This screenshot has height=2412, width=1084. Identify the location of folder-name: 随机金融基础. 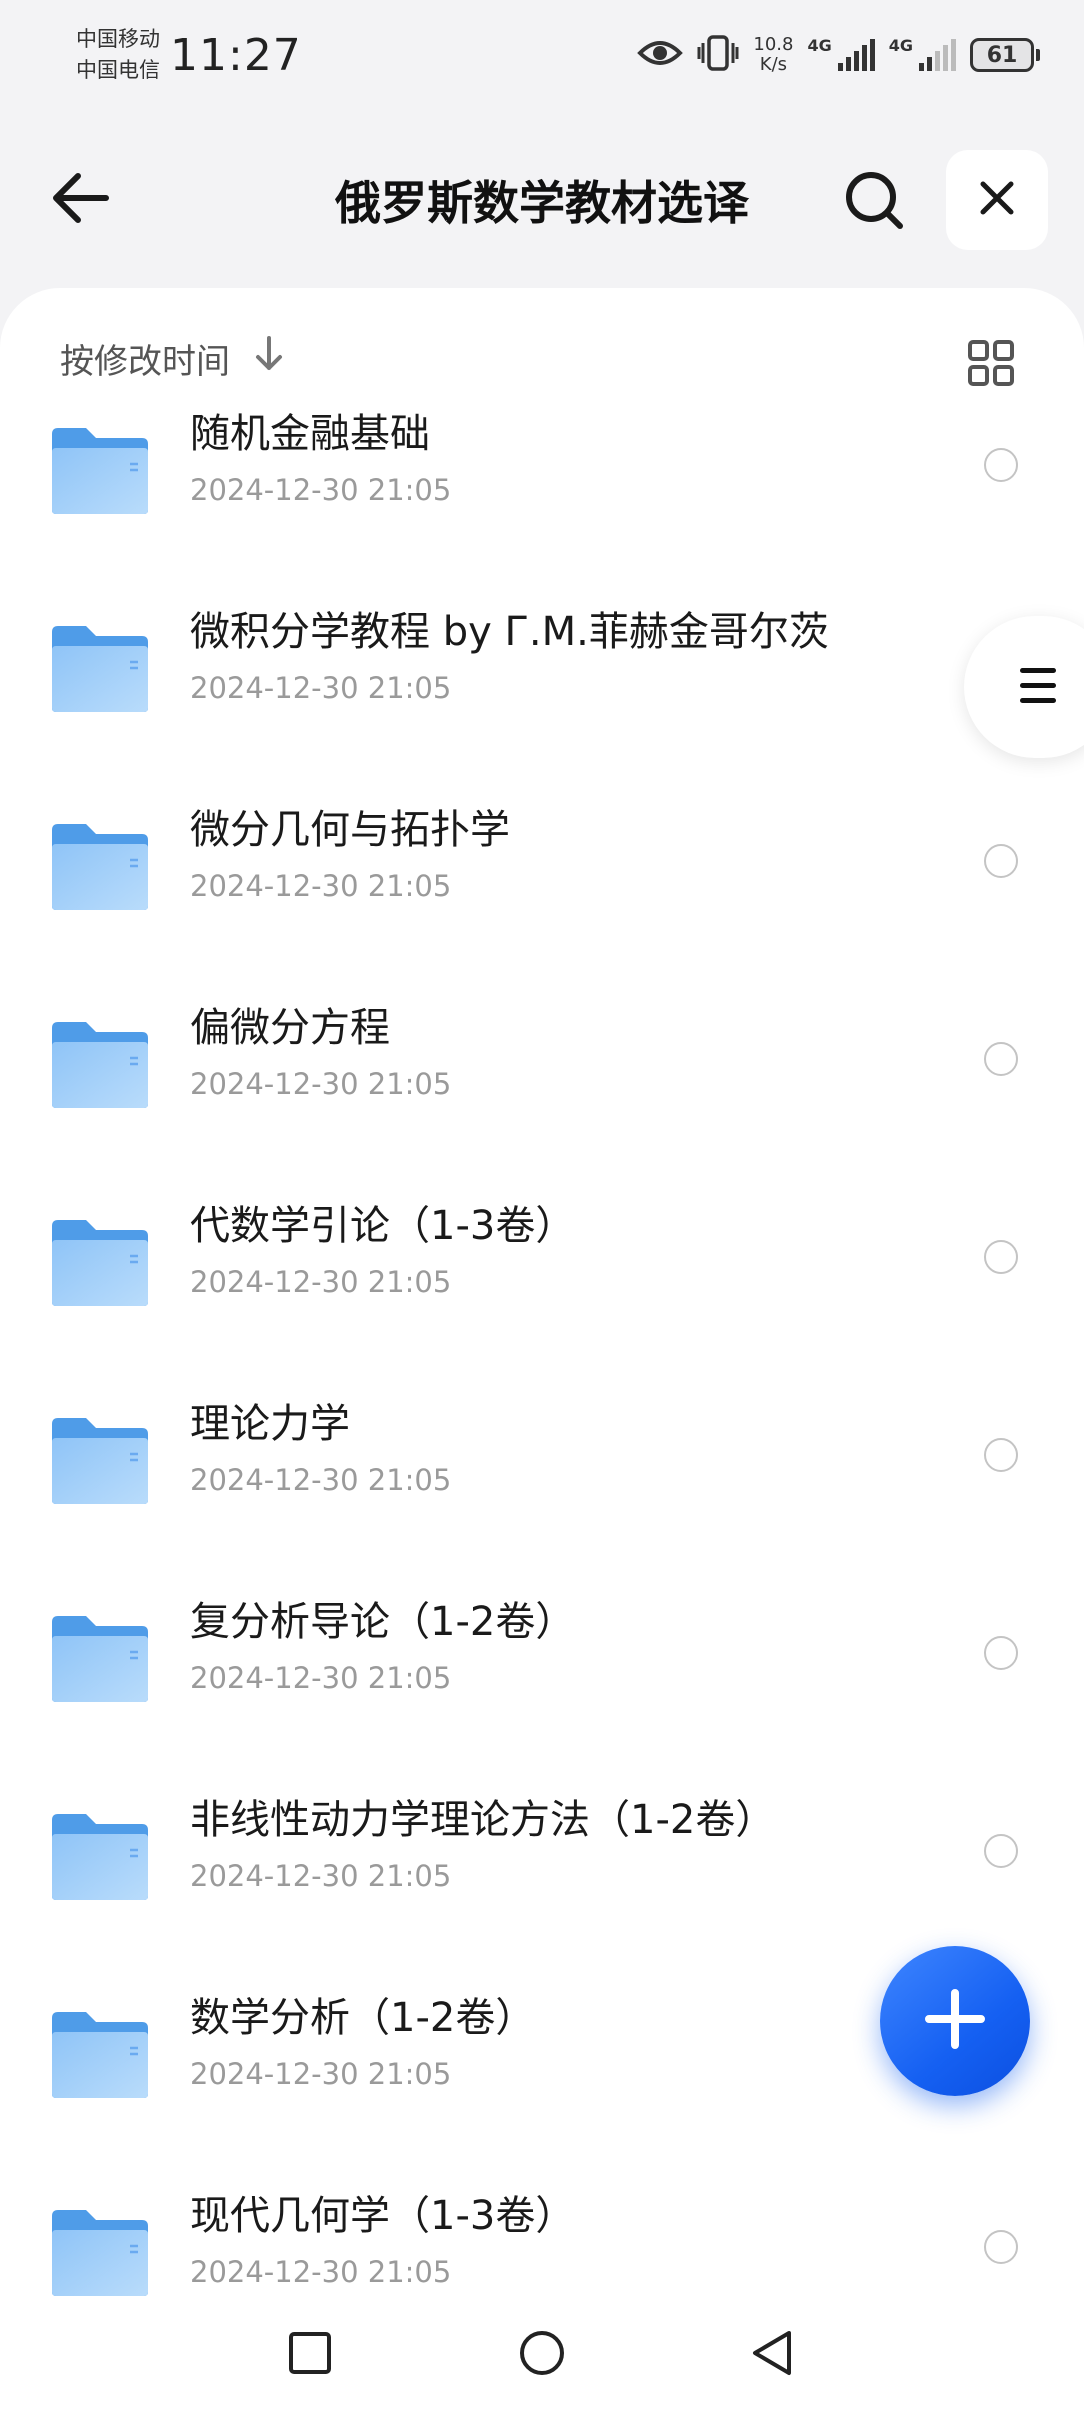
(310, 434).